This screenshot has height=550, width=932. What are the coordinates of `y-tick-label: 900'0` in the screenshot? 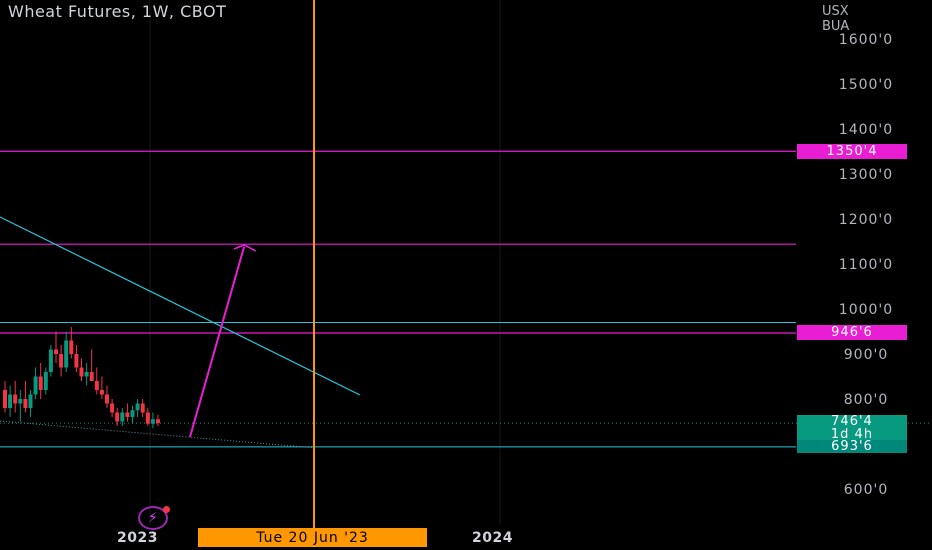 It's located at (866, 355).